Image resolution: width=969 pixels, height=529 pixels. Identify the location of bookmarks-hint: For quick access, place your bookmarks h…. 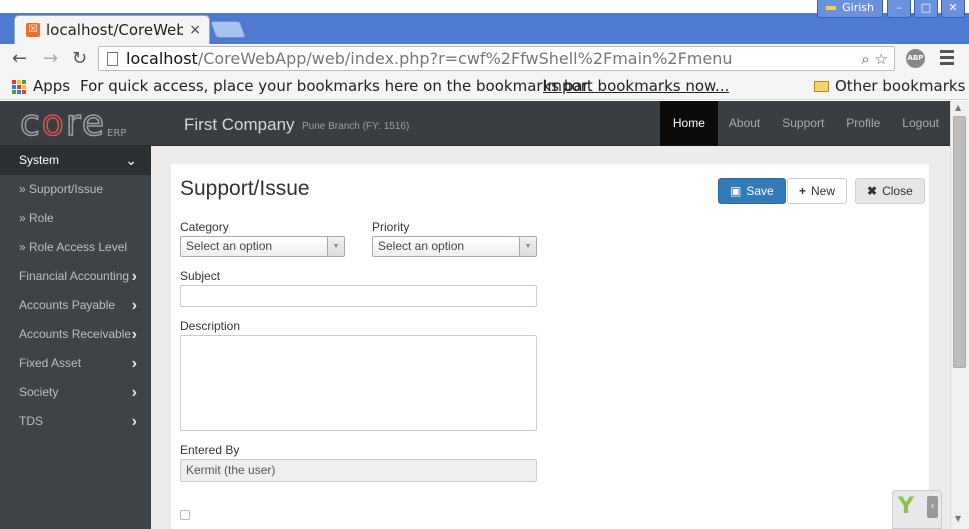
(336, 86).